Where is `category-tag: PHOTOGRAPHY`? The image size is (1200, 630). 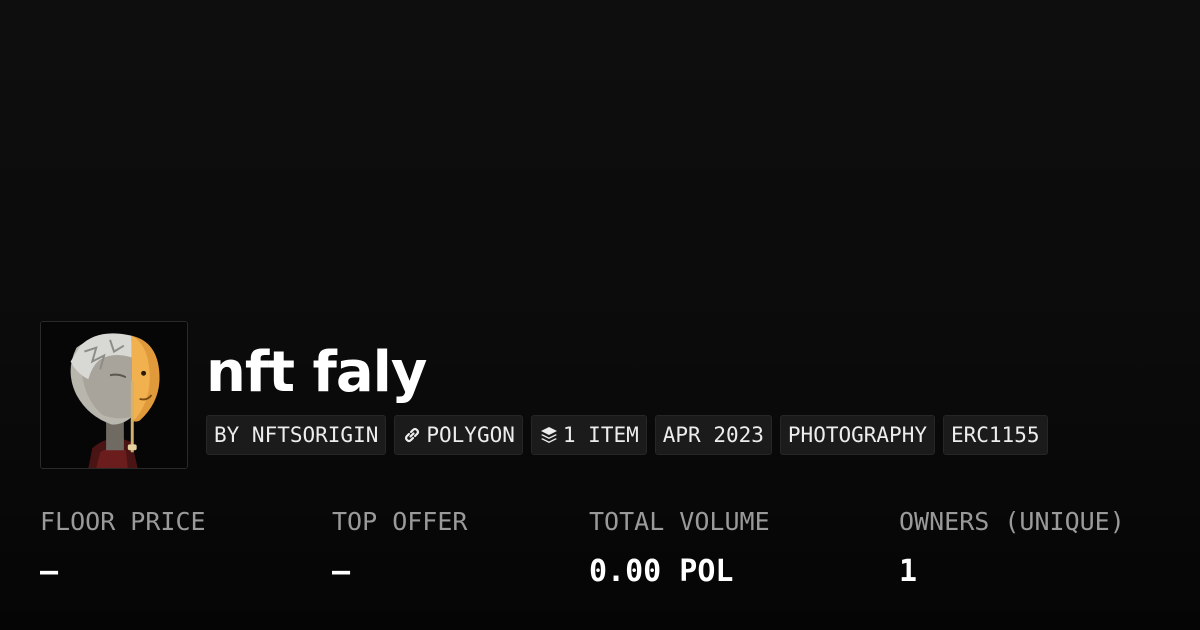 category-tag: PHOTOGRAPHY is located at coordinates (857, 435).